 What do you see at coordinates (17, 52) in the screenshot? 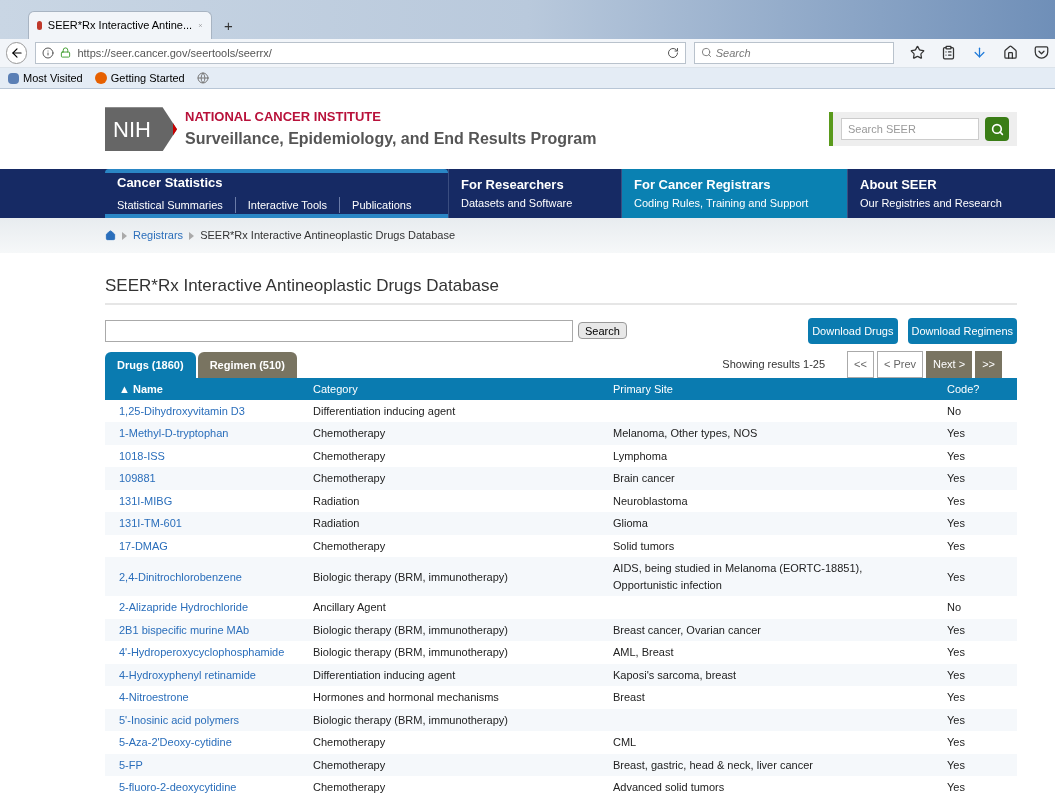
I see `back-icon` at bounding box center [17, 52].